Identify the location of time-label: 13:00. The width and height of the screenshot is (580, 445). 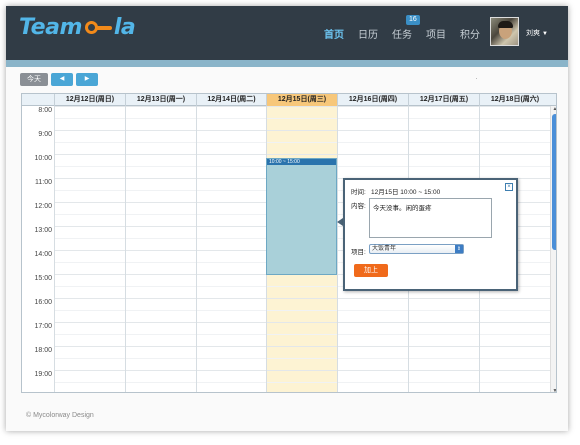
(43, 230).